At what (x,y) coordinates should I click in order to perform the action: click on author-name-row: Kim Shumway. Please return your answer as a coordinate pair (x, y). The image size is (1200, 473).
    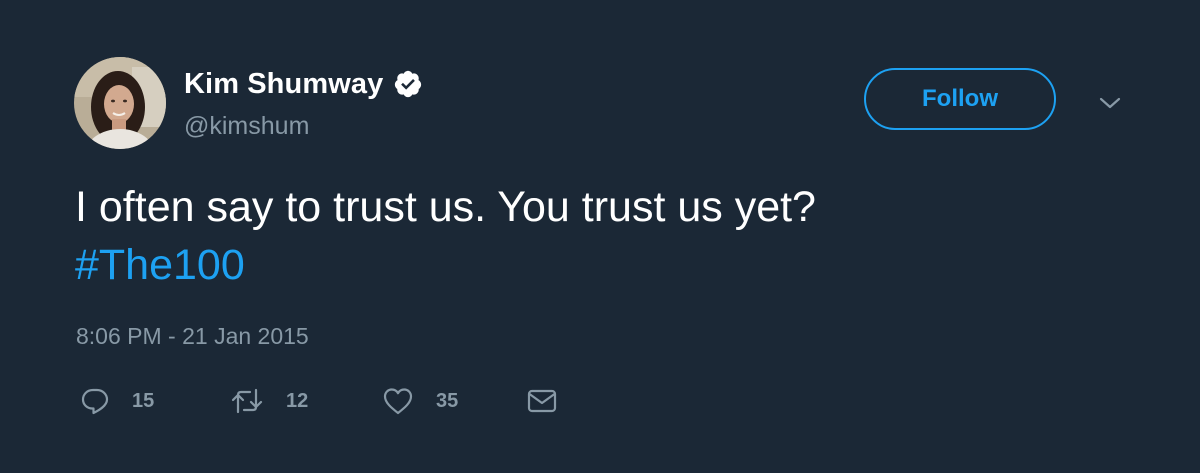
    Looking at the image, I should click on (303, 84).